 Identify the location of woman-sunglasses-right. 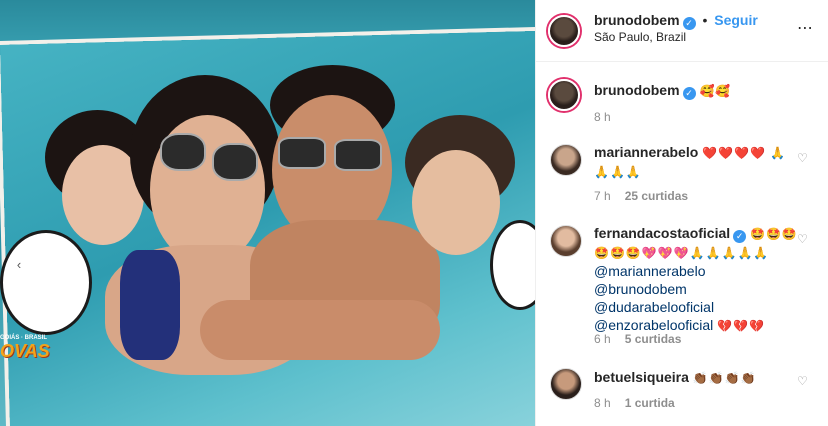
(235, 162).